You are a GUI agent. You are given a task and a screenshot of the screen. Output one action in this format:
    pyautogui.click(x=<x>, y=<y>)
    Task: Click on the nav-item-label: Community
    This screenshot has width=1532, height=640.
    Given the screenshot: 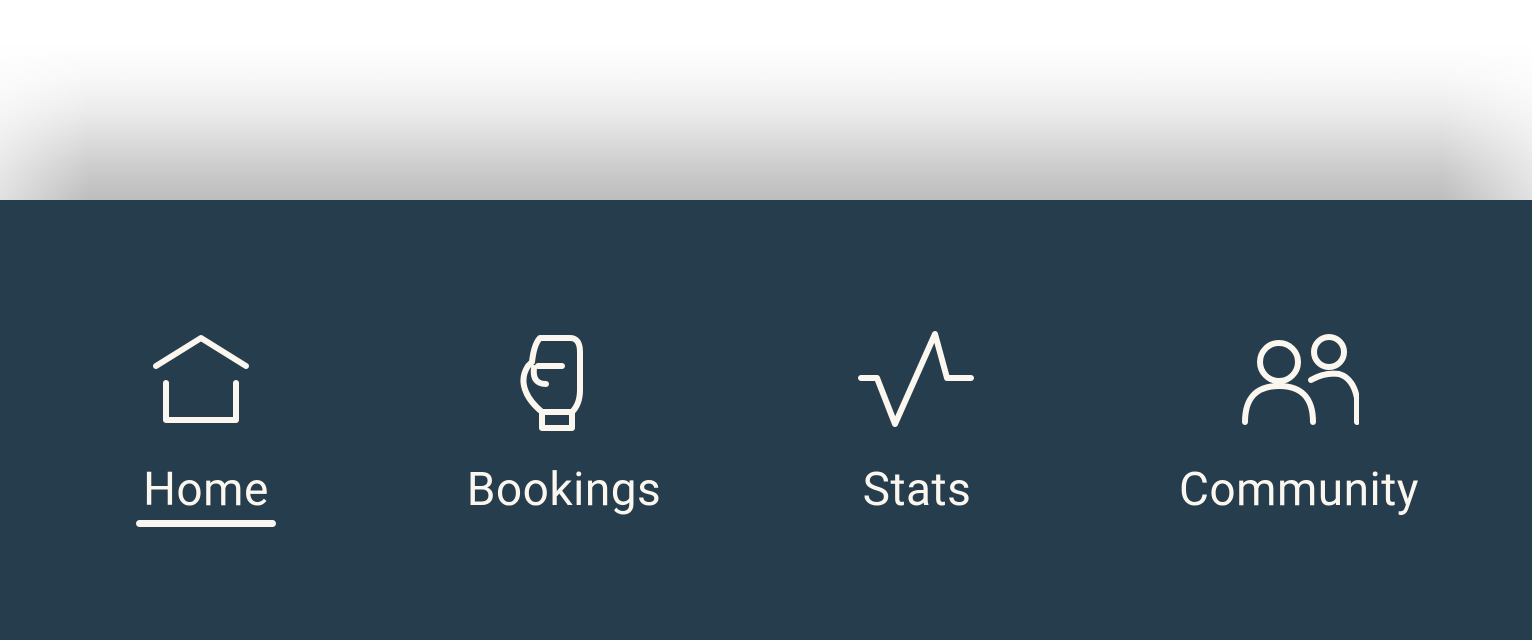 What is the action you would take?
    pyautogui.click(x=1299, y=490)
    